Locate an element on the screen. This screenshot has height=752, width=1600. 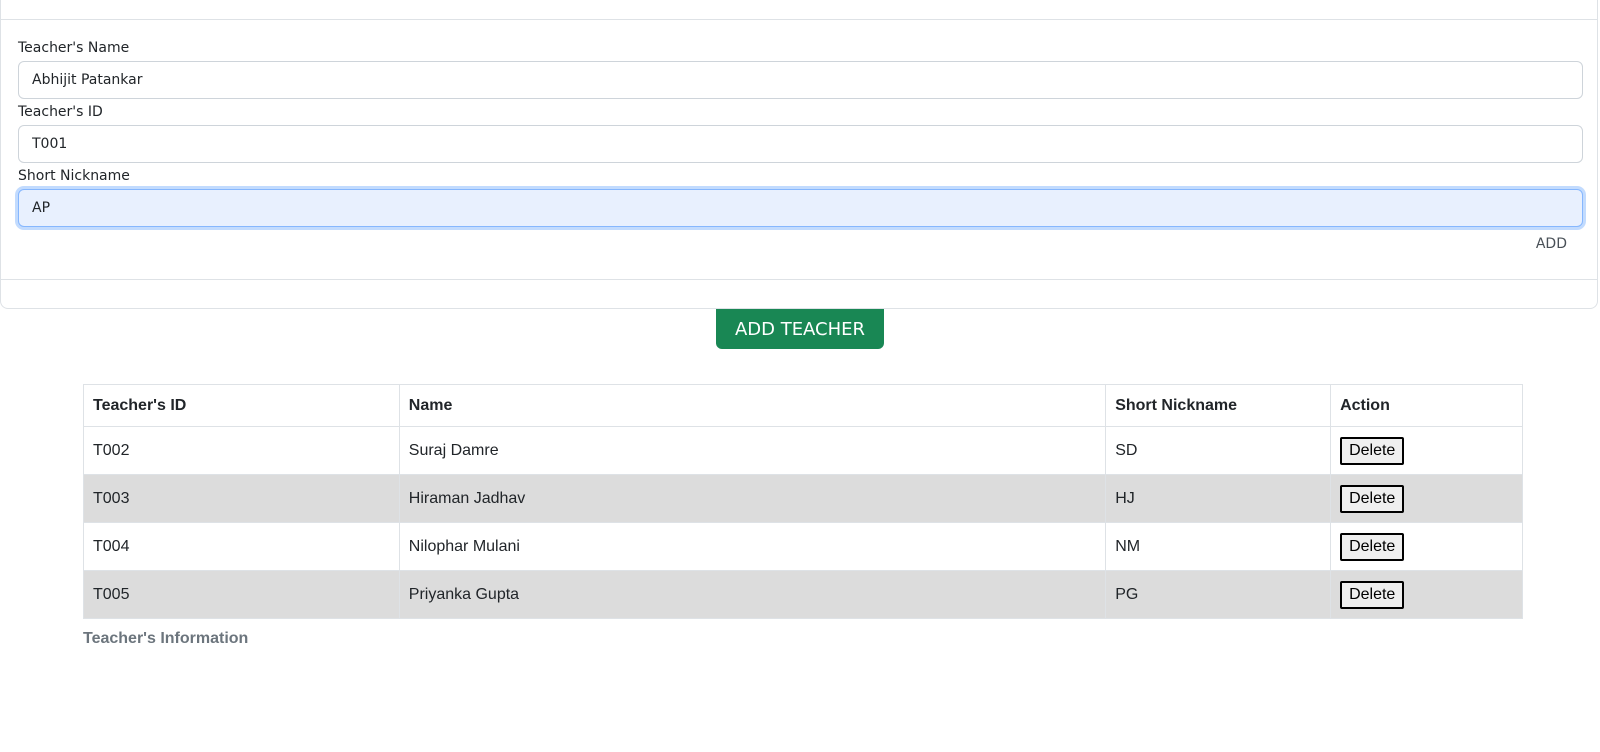
cell-nickname: NM is located at coordinates (1218, 546).